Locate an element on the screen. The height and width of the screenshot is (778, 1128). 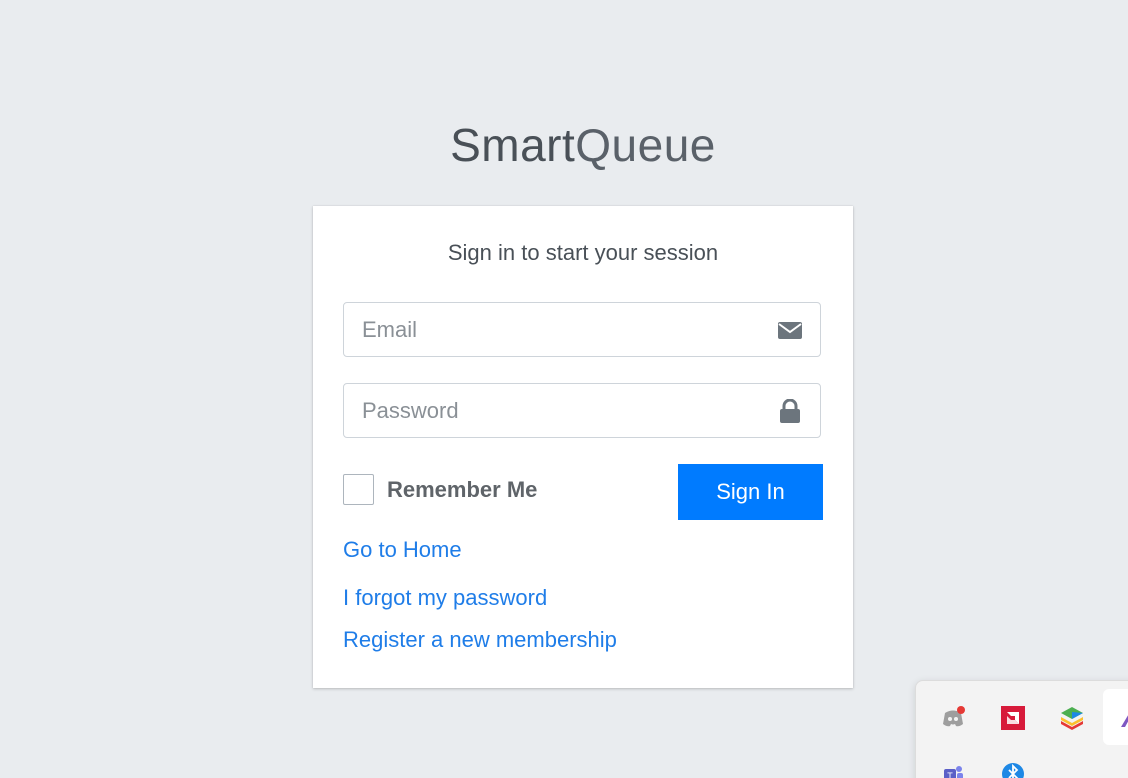
lock-icon is located at coordinates (790, 411).